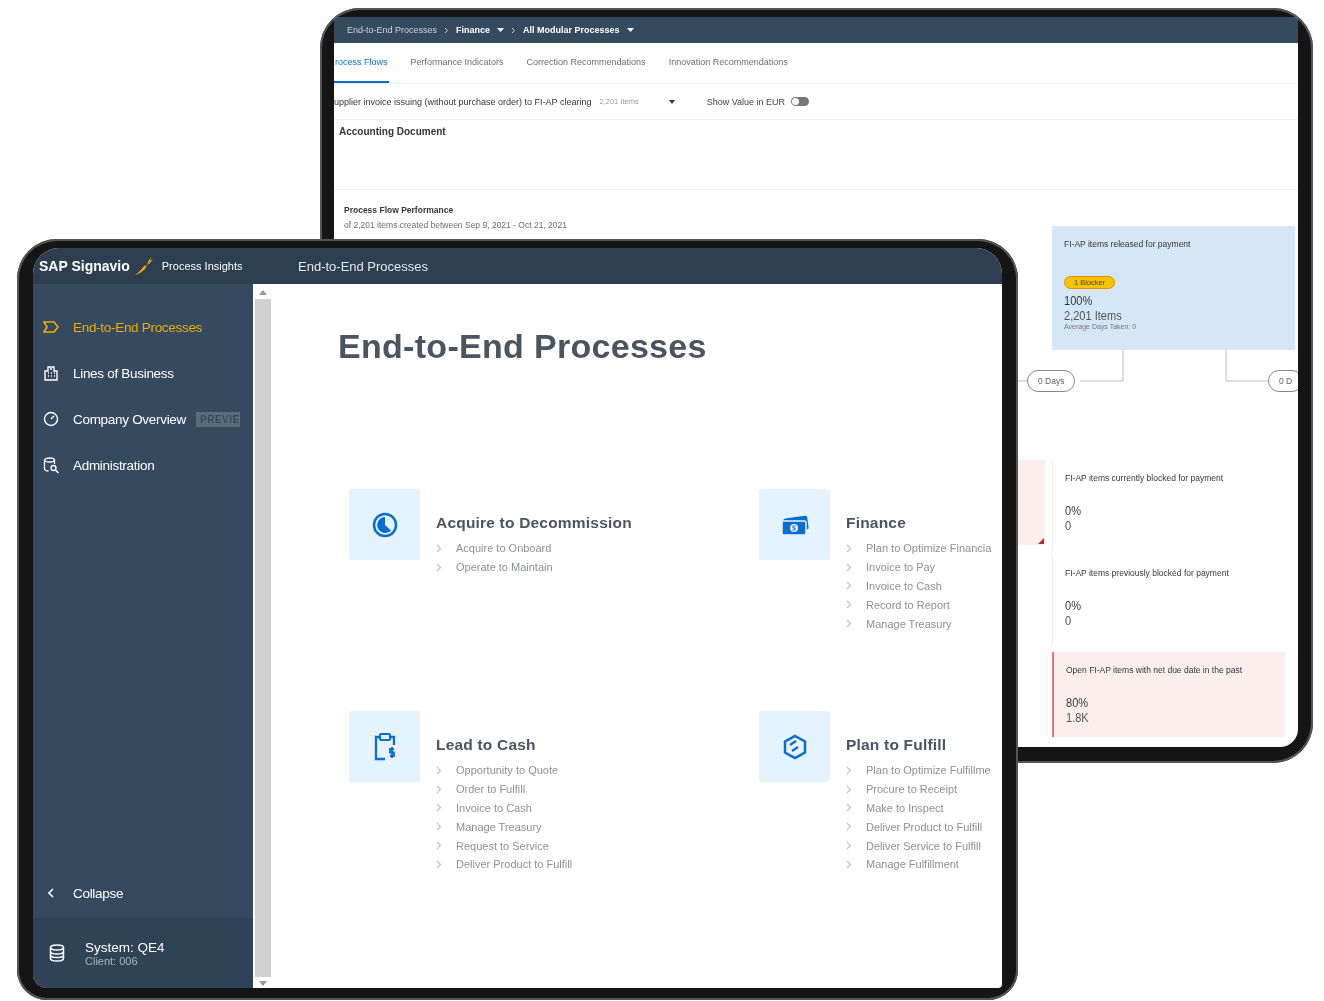 This screenshot has height=1001, width=1324. Describe the element at coordinates (51, 373) in the screenshot. I see `building-icon` at that location.